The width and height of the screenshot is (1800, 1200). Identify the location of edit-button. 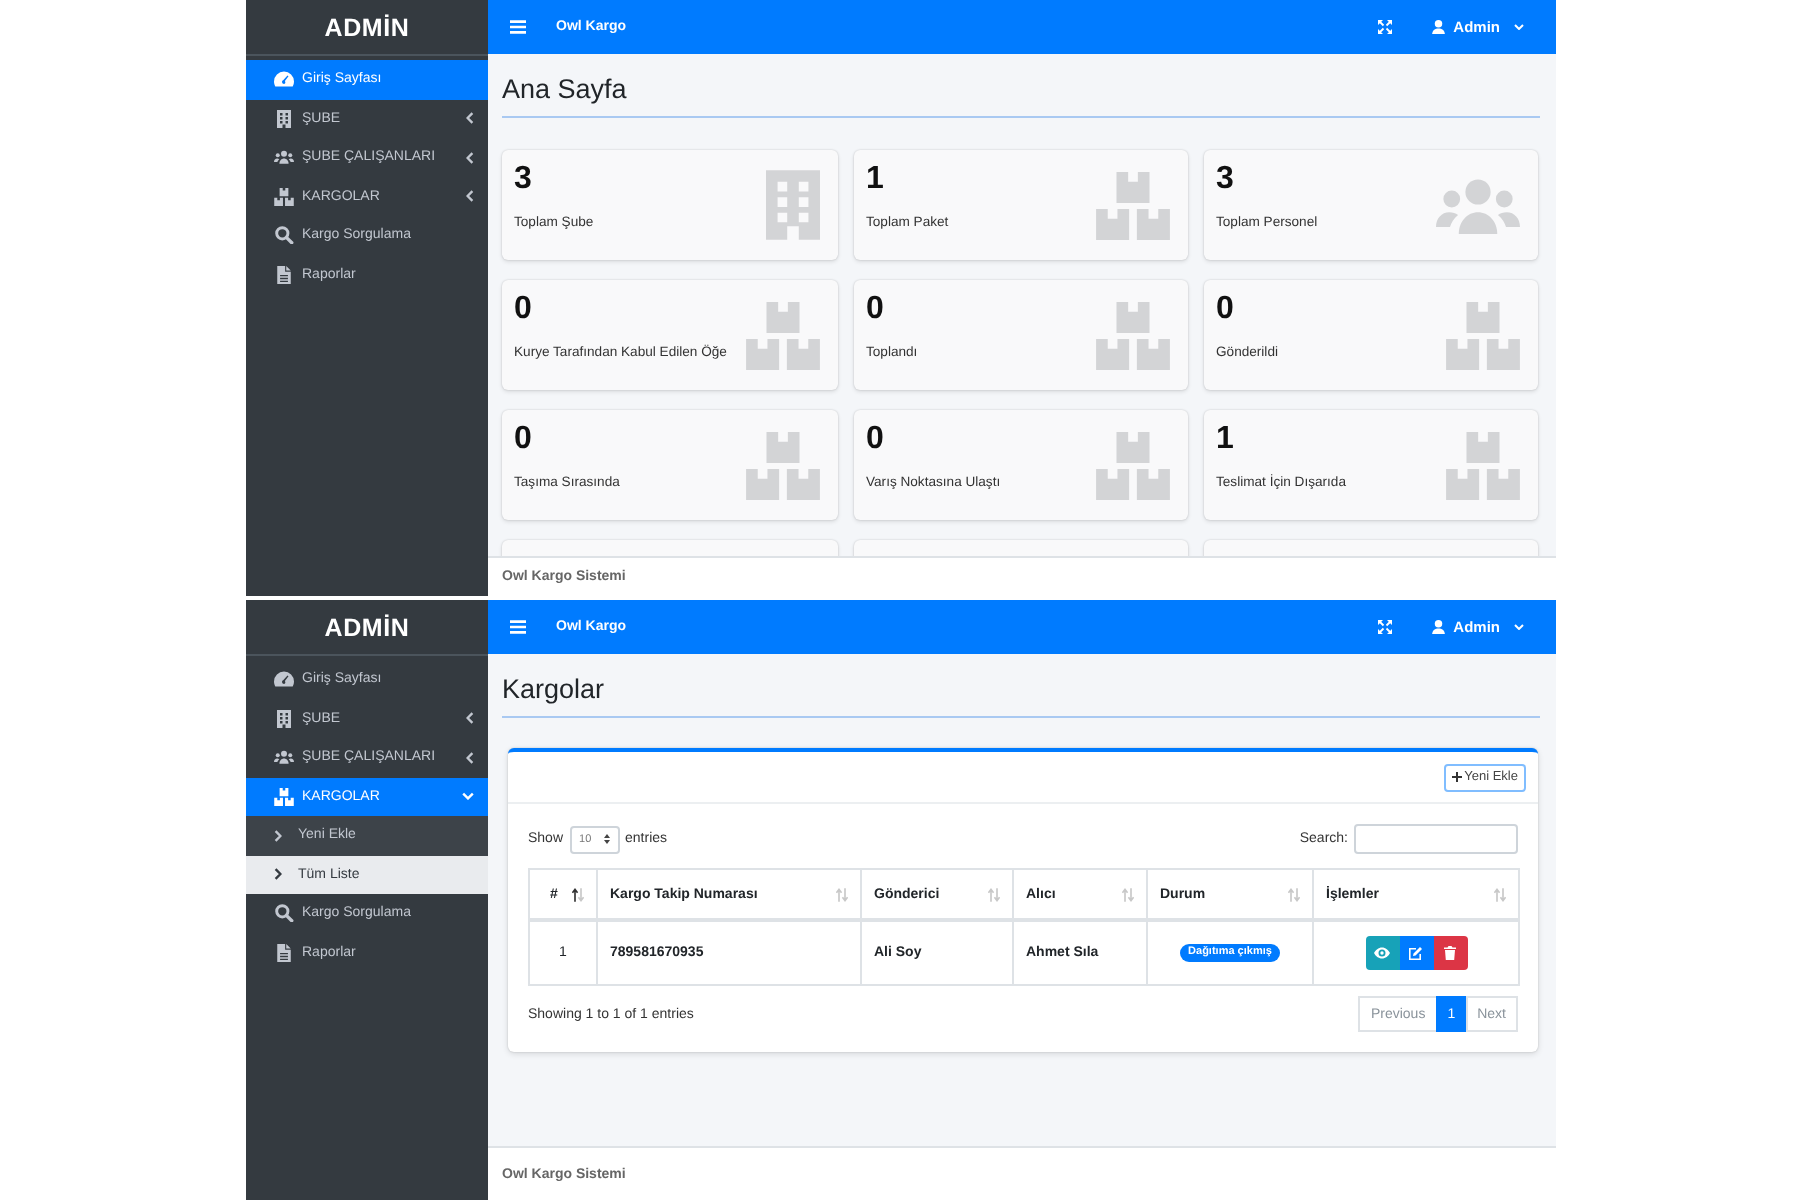
(1416, 953).